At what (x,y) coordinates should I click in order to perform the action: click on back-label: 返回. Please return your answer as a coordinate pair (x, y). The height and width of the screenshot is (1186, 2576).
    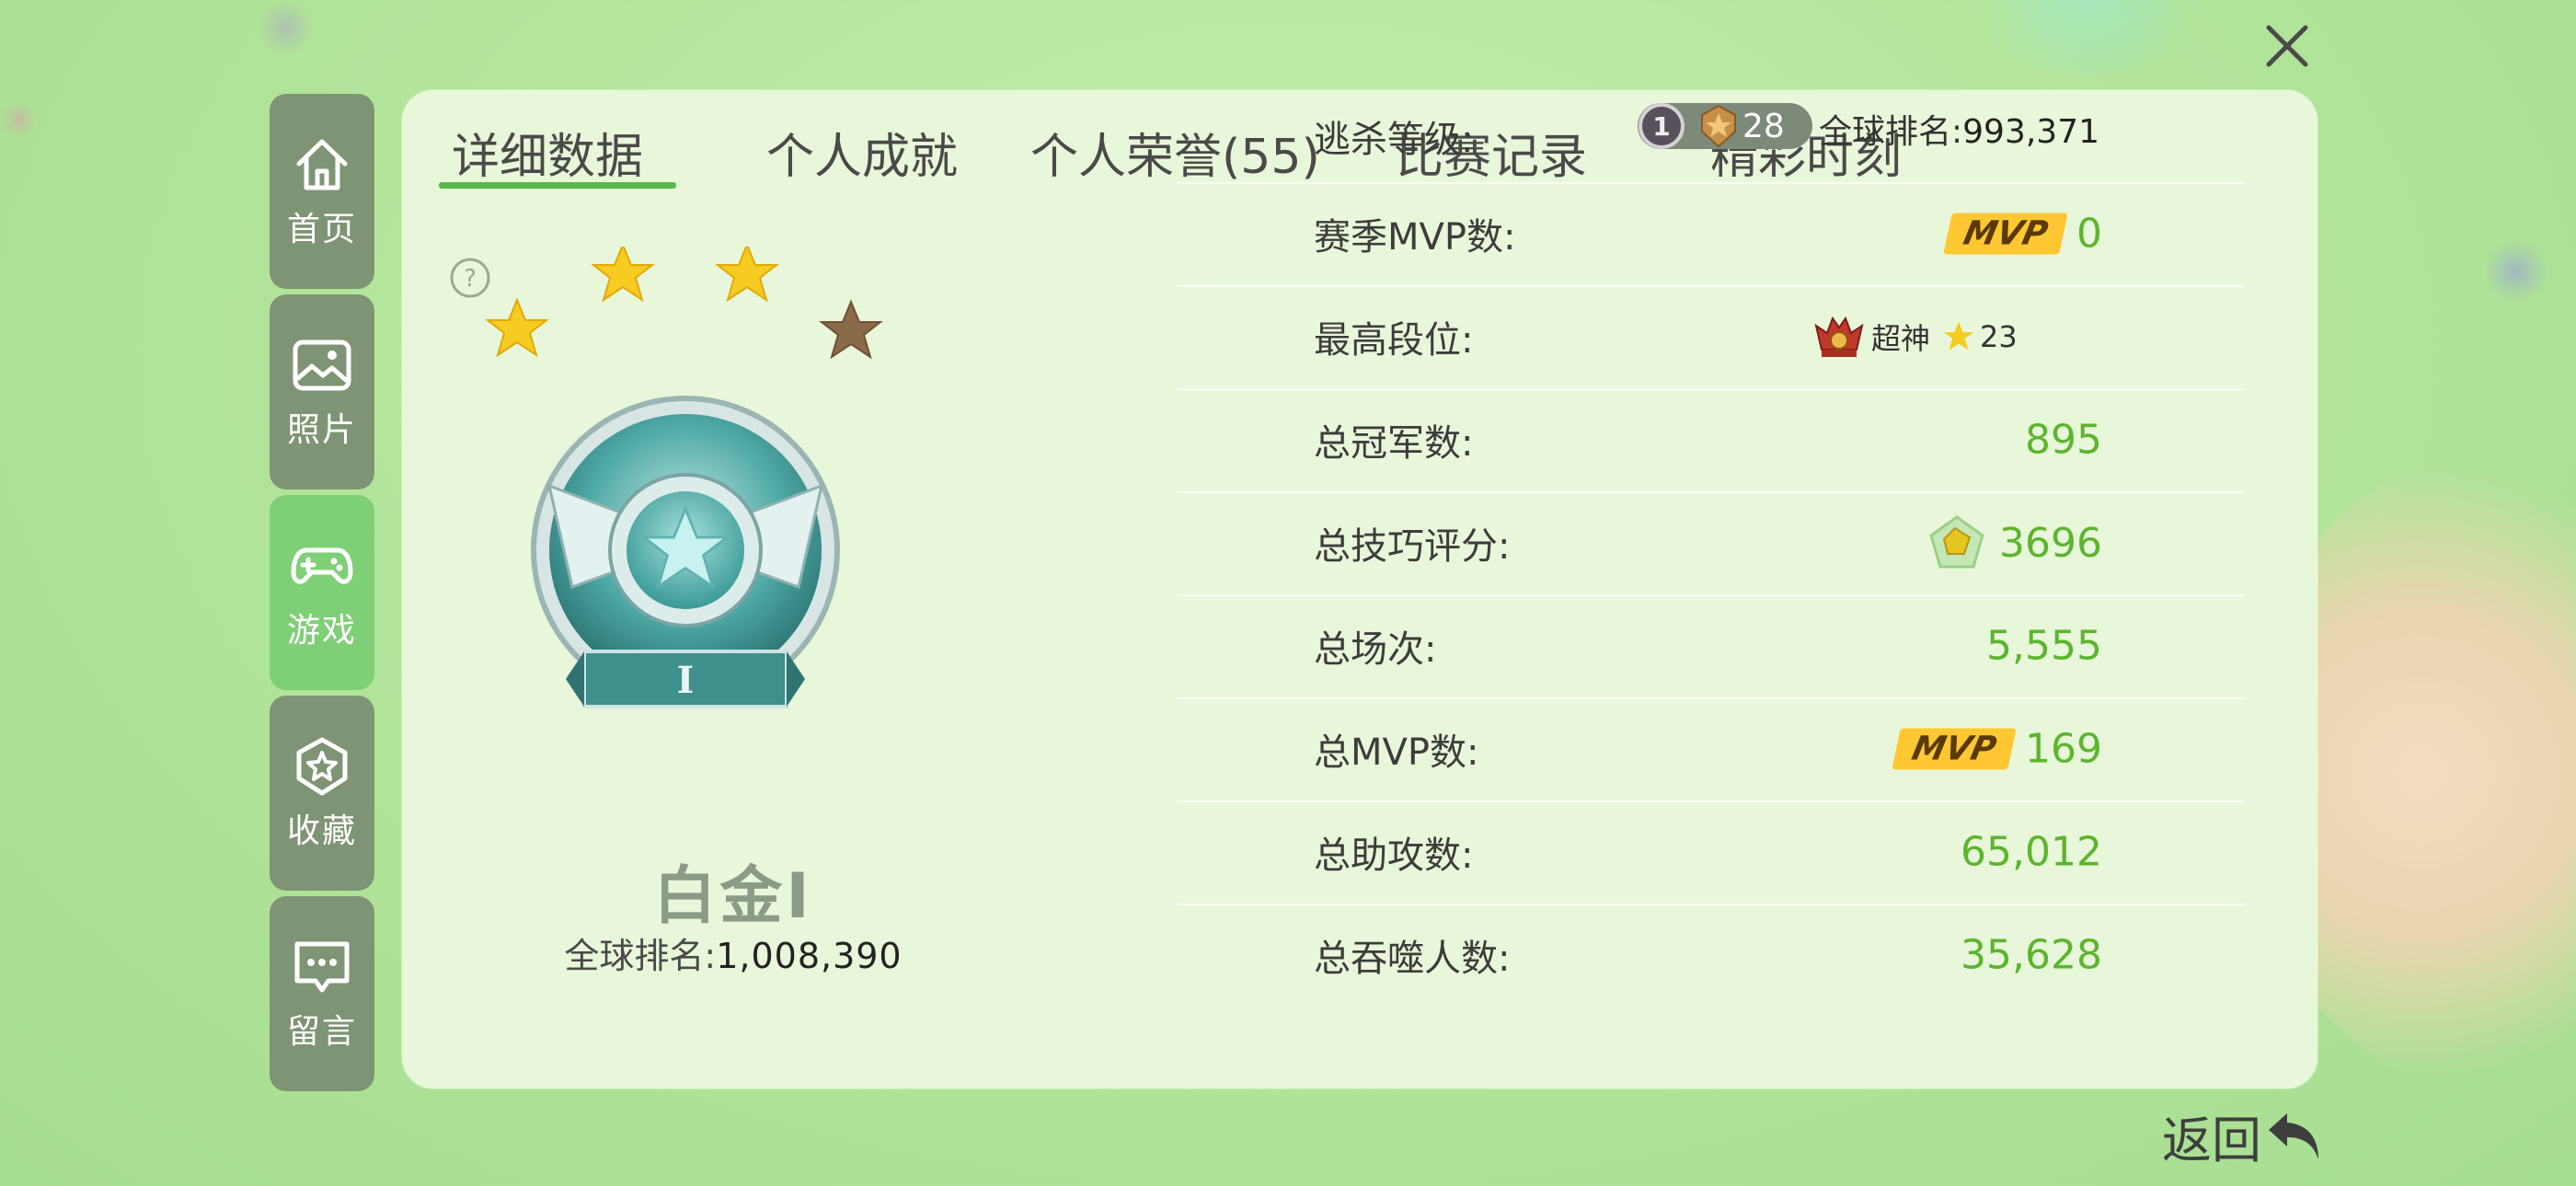
    Looking at the image, I should click on (2211, 1140).